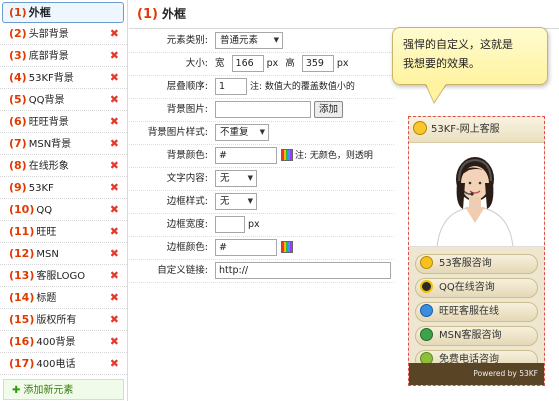 This screenshot has height=401, width=559. What do you see at coordinates (177, 132) in the screenshot?
I see `bg-image-style-label: 背景图片样式:` at bounding box center [177, 132].